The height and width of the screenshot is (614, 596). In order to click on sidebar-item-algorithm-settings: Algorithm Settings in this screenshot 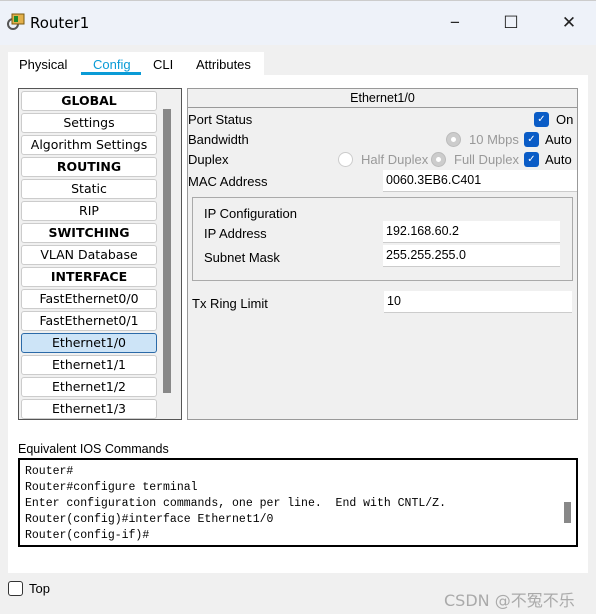, I will do `click(89, 145)`.